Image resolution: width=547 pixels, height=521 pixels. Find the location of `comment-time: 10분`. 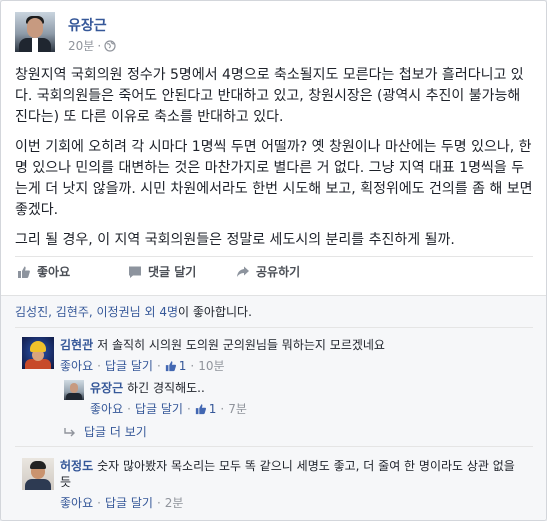

comment-time: 10분 is located at coordinates (211, 365).